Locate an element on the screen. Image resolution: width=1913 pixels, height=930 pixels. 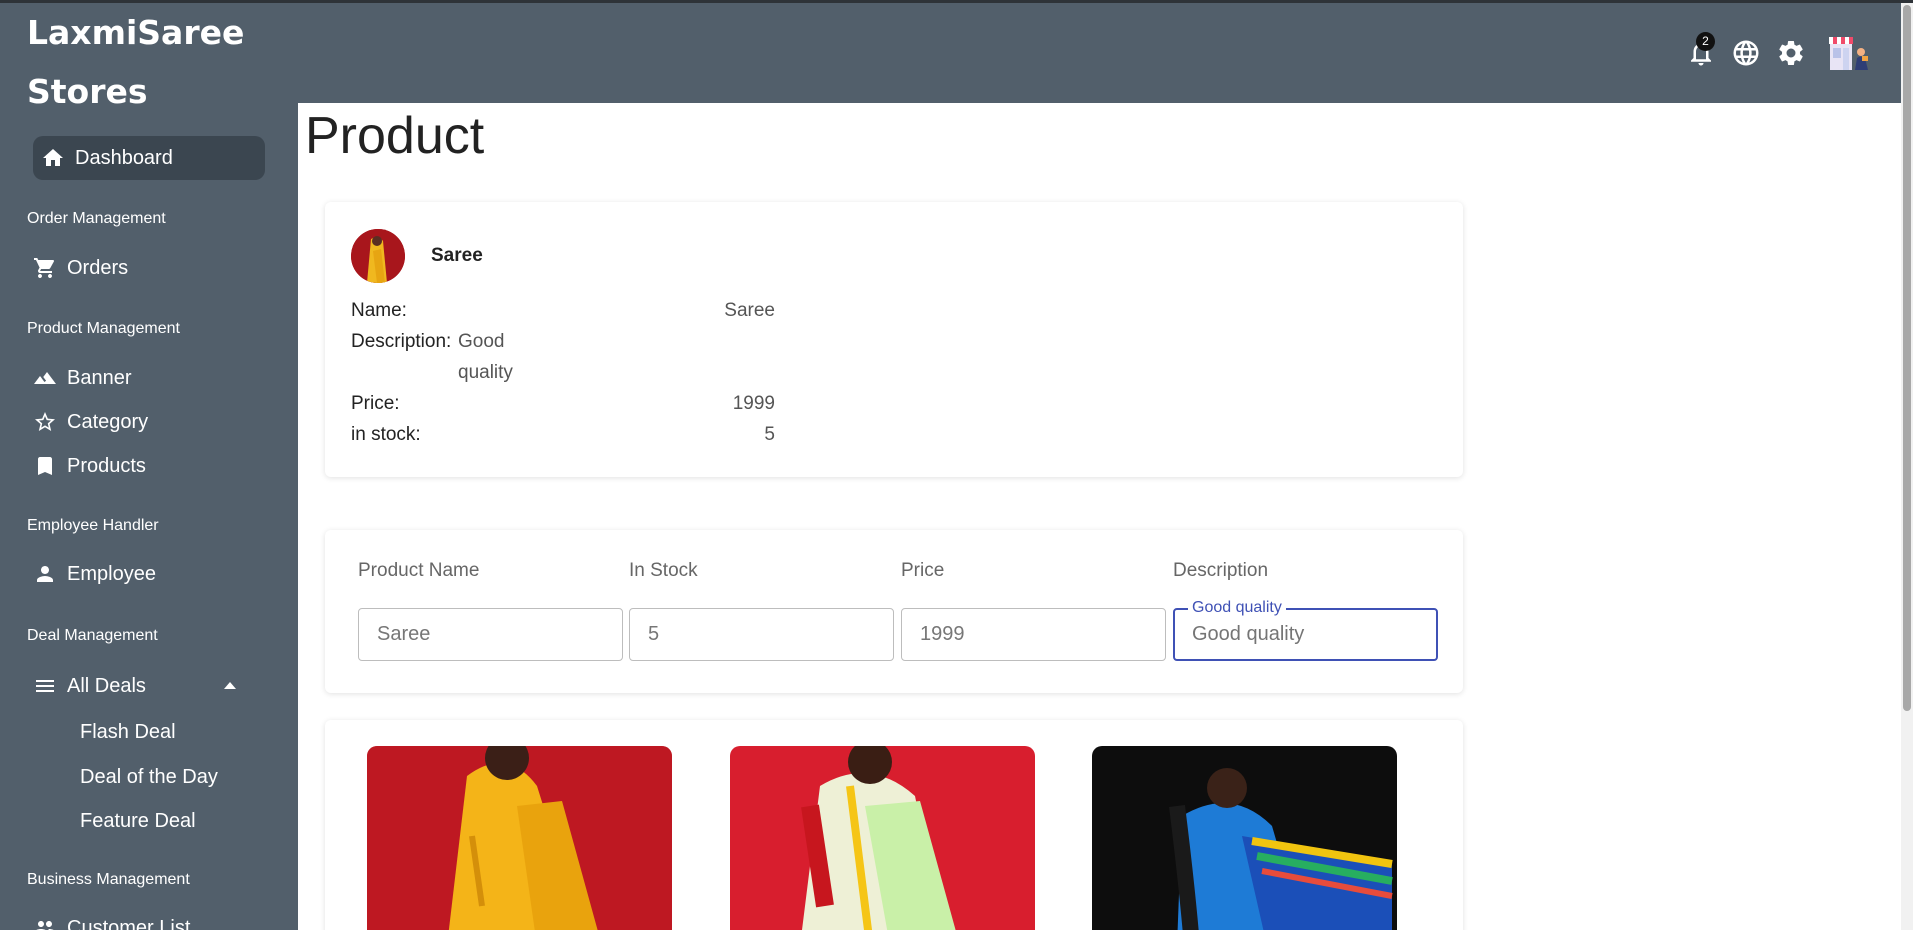
product-images-card is located at coordinates (894, 825).